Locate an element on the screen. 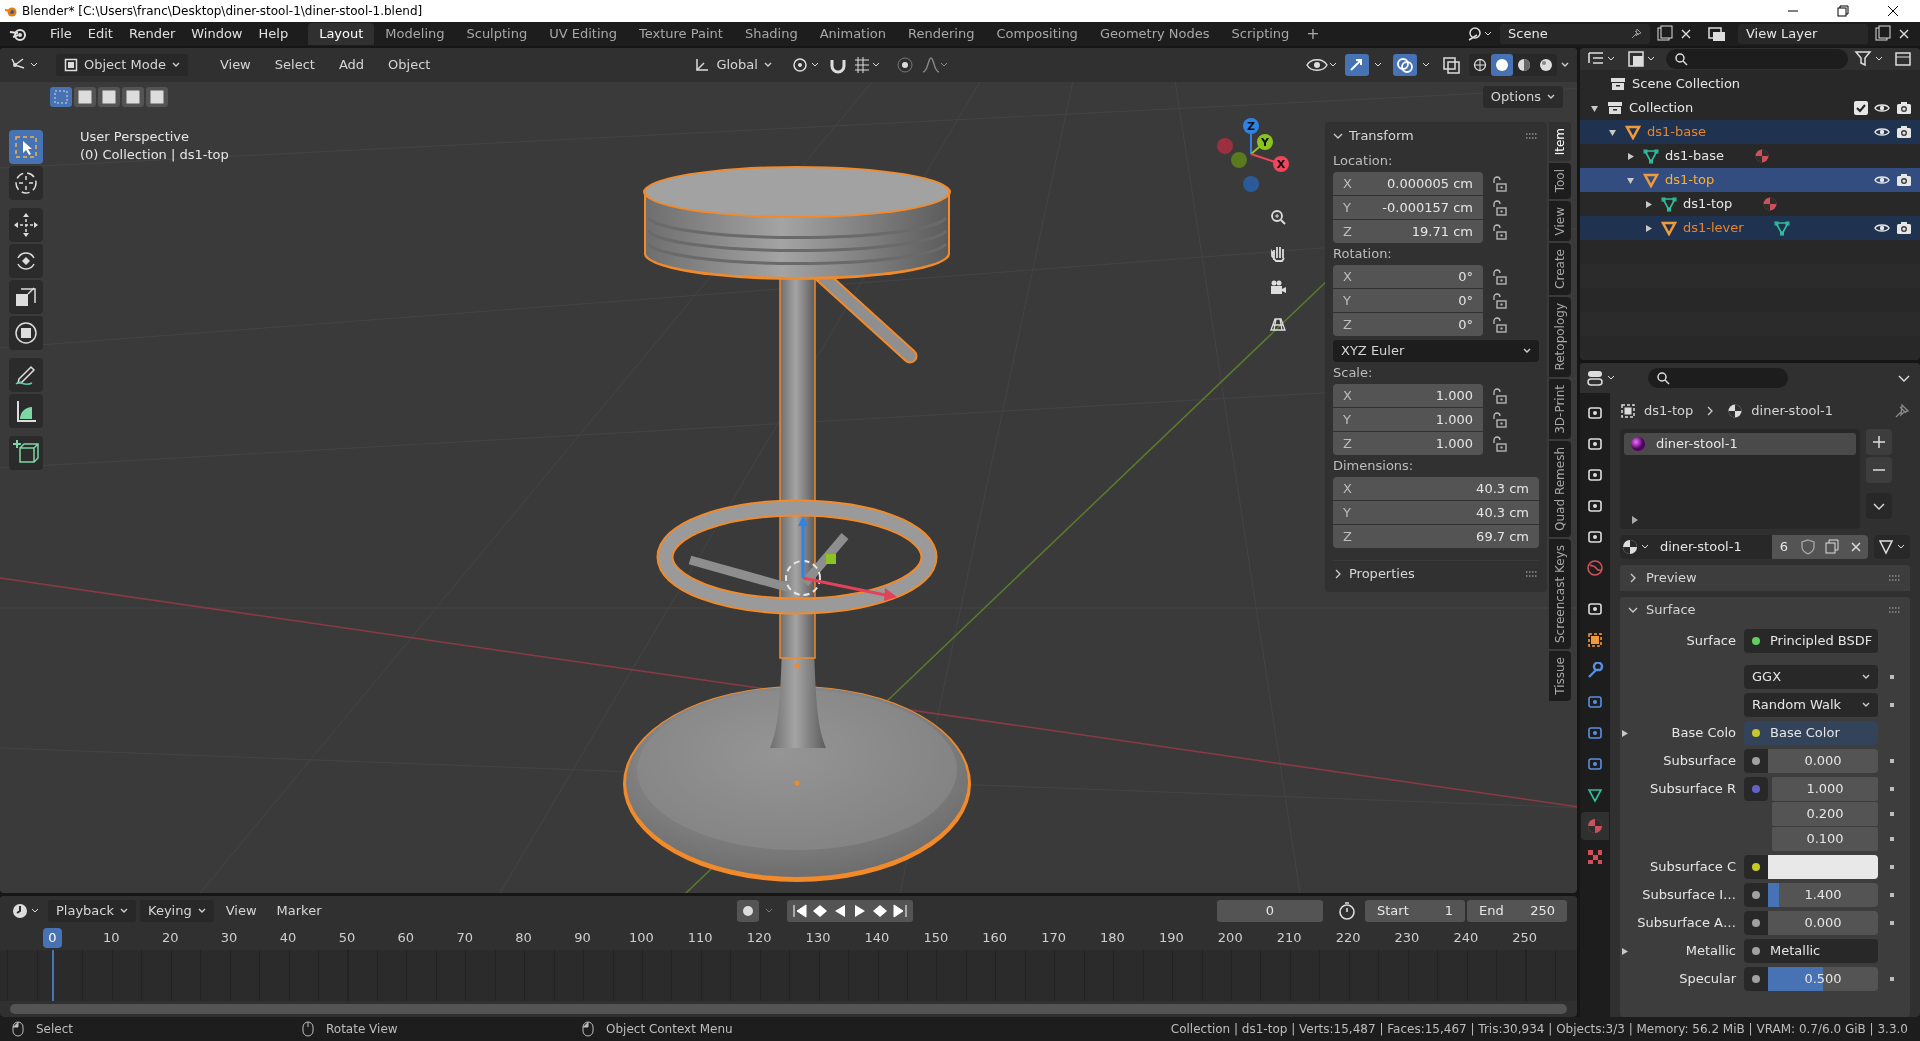 This screenshot has height=1041, width=1920. drag-handle-icon is located at coordinates (1532, 136).